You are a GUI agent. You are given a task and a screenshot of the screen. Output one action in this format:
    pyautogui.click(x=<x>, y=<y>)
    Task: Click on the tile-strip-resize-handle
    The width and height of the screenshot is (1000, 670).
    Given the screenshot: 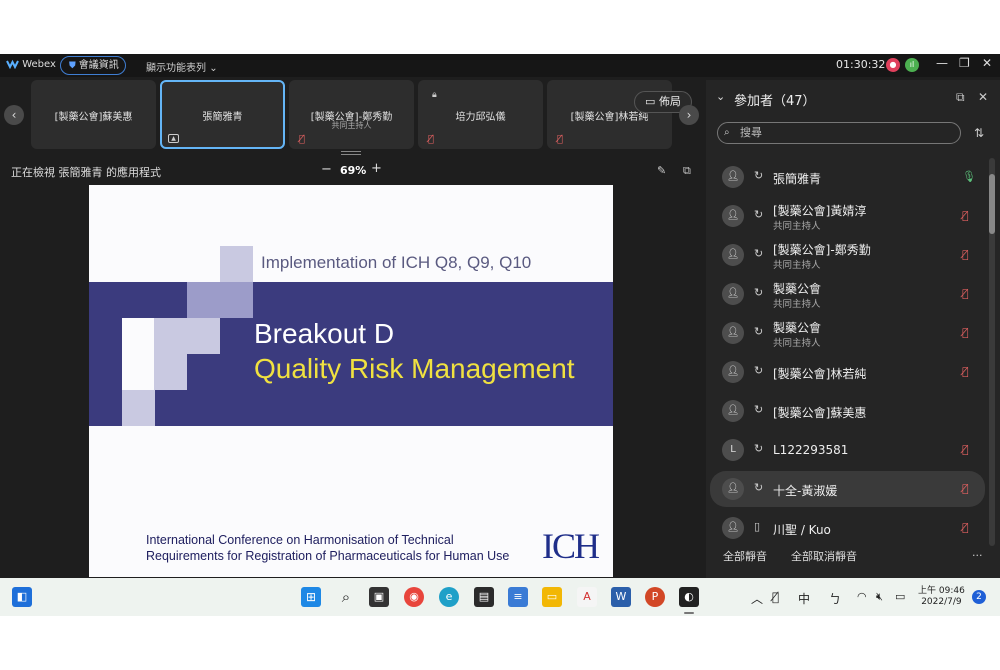 What is the action you would take?
    pyautogui.click(x=351, y=153)
    